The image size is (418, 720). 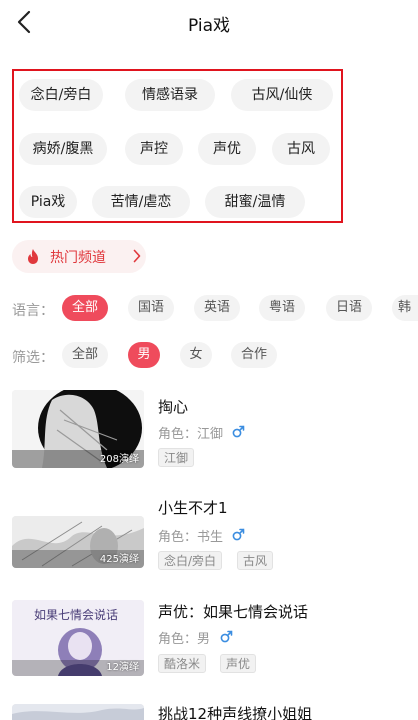 What do you see at coordinates (154, 149) in the screenshot?
I see `tag-chip: 声控` at bounding box center [154, 149].